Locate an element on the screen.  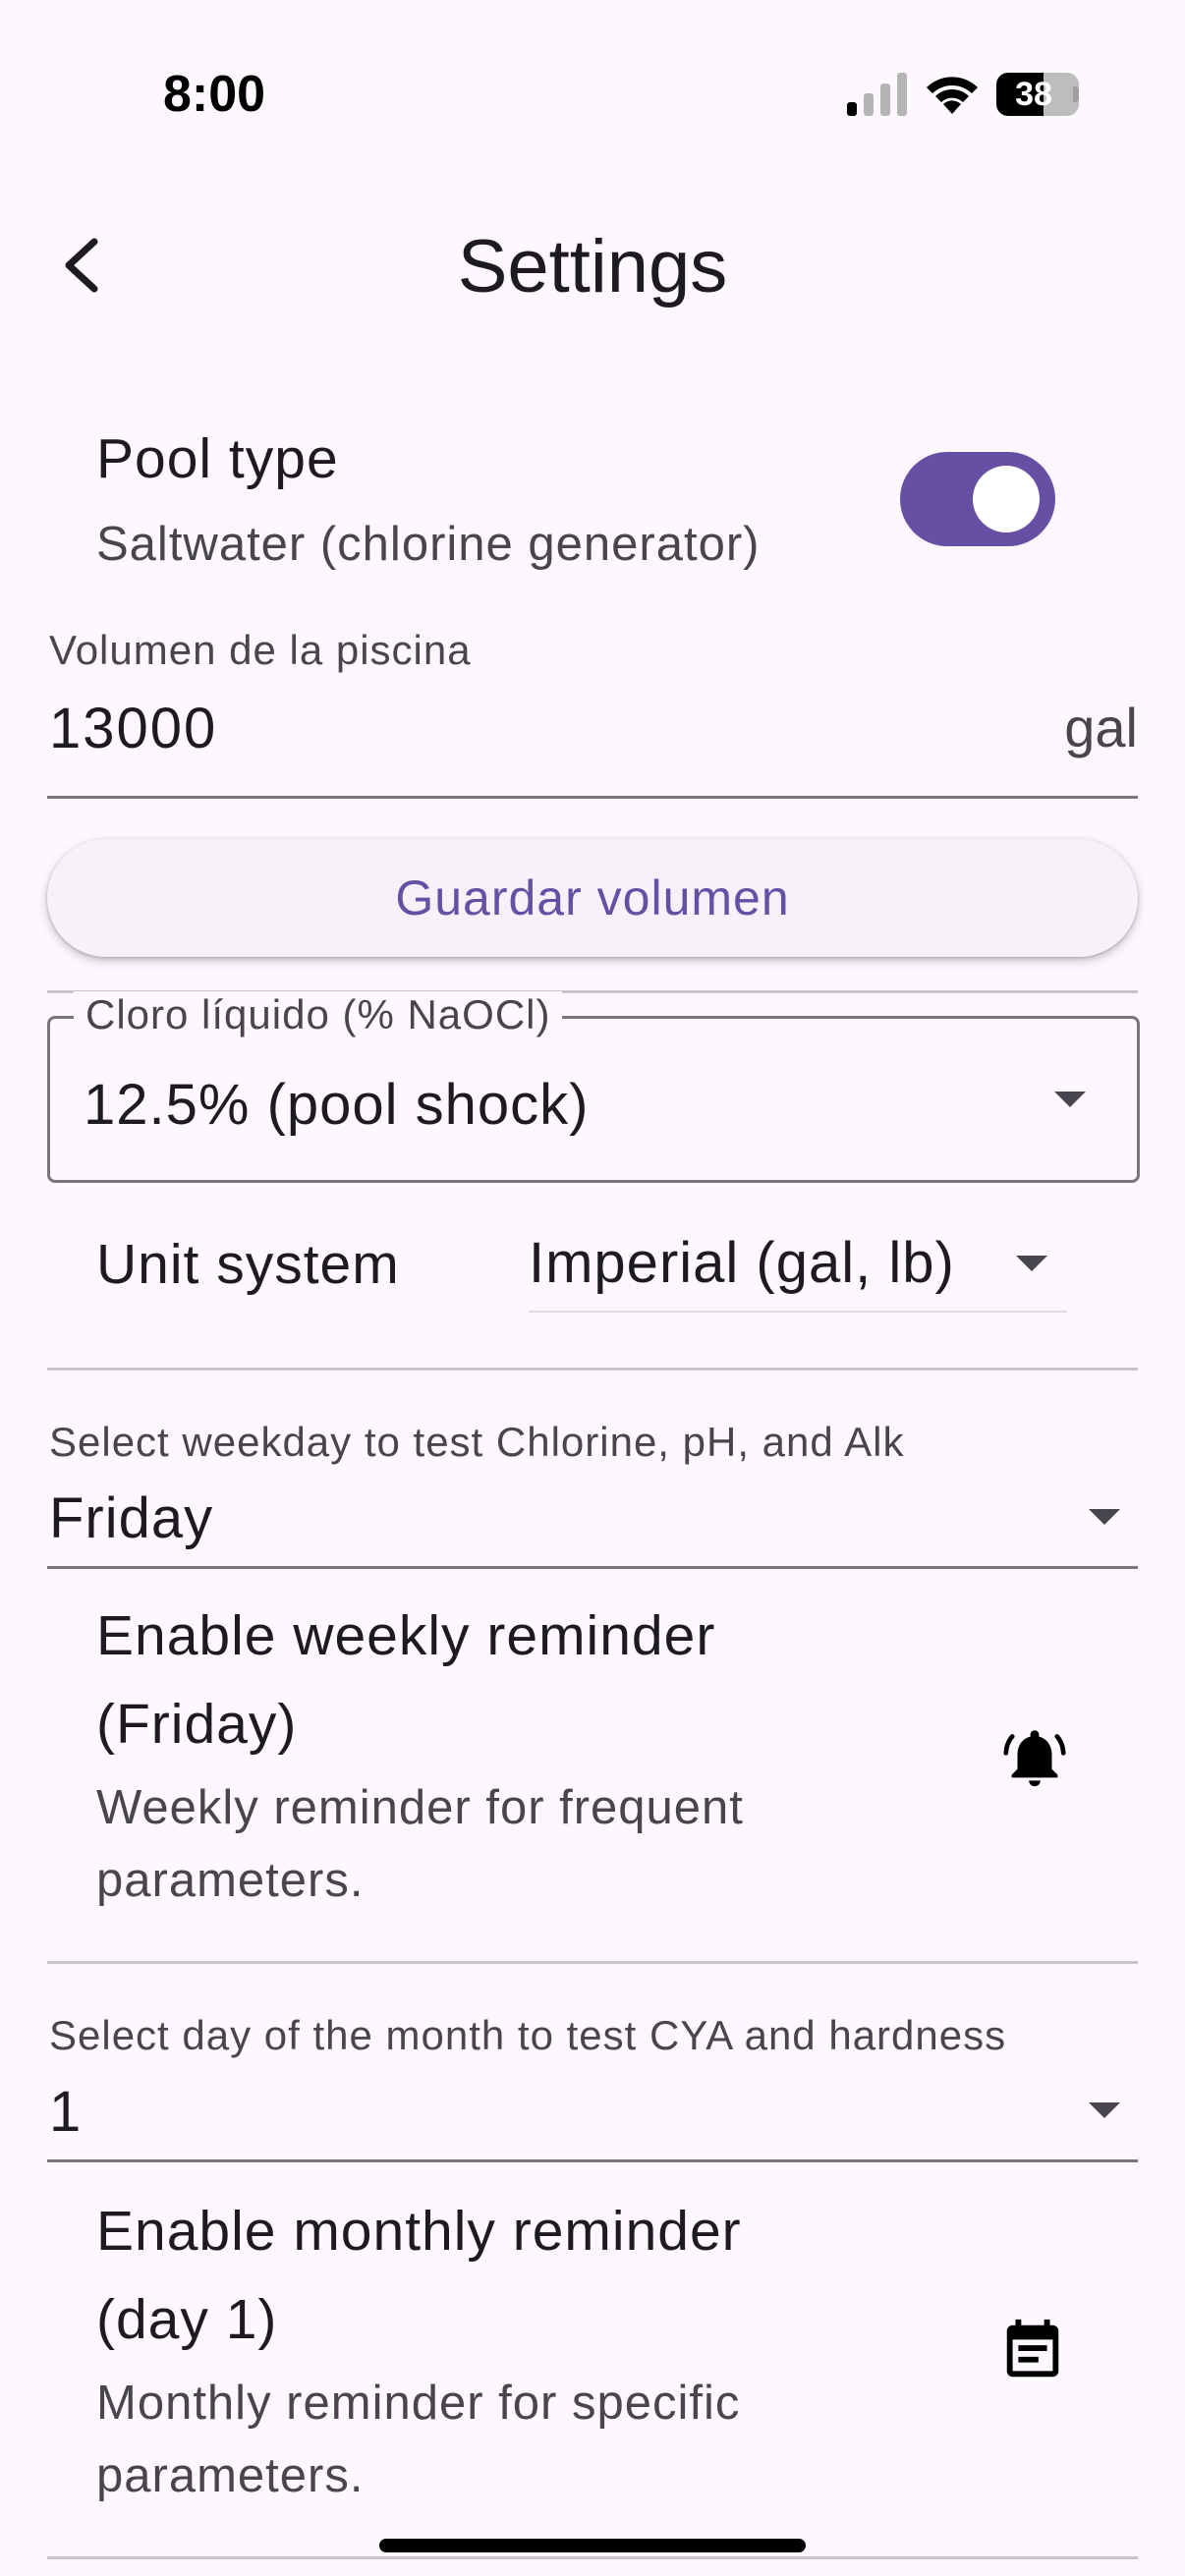
status-time: 8:00 is located at coordinates (215, 94).